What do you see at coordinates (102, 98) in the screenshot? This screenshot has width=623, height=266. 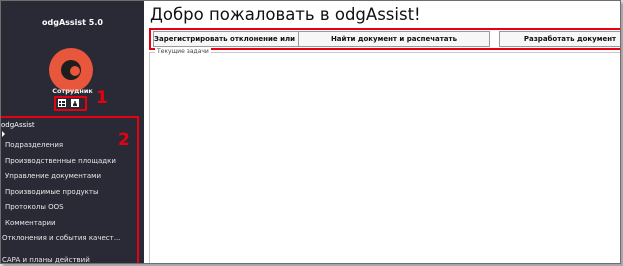 I see `annotation-number-1: 1` at bounding box center [102, 98].